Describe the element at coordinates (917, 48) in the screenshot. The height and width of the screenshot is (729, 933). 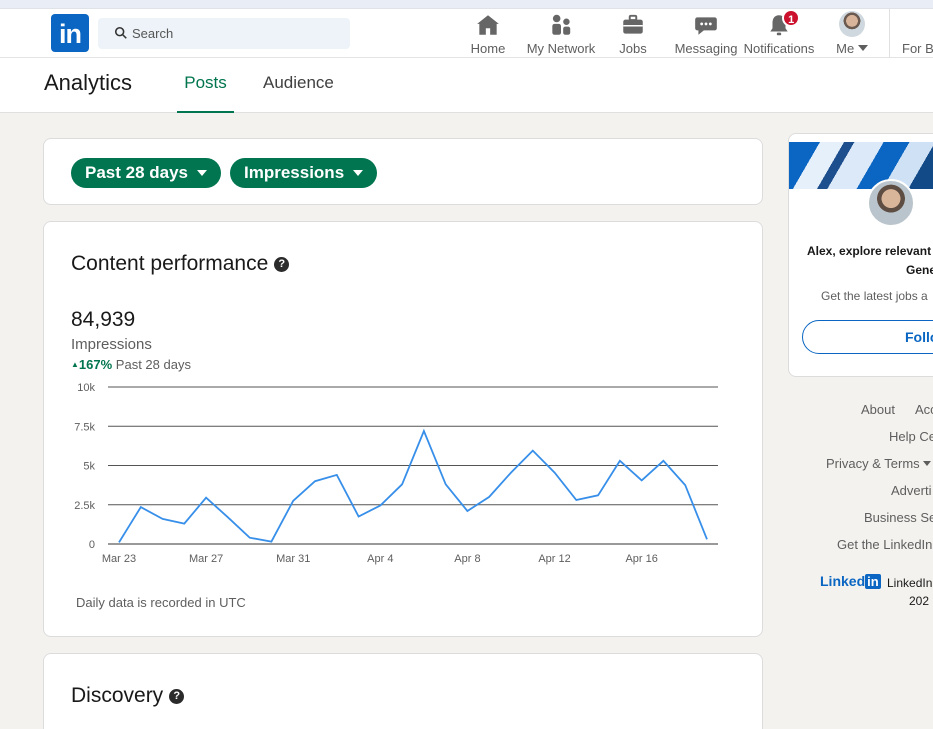
I see `nav-for-business-label: For B` at that location.